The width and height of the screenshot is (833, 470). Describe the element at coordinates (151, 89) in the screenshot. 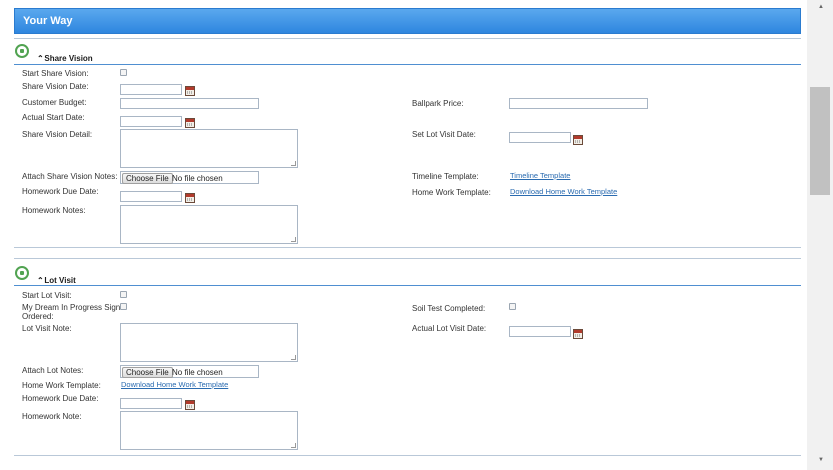

I see `share-vision-date-input` at that location.